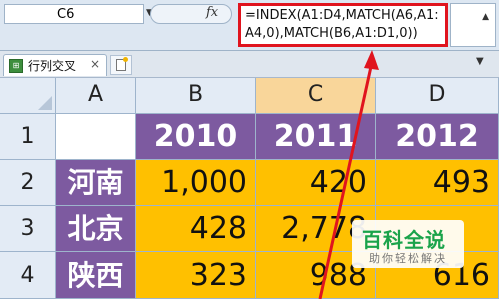  Describe the element at coordinates (342, 15) in the screenshot. I see `formula-text-line1: =INDEX(A1:D4,MATCH(A6,A1:` at that location.